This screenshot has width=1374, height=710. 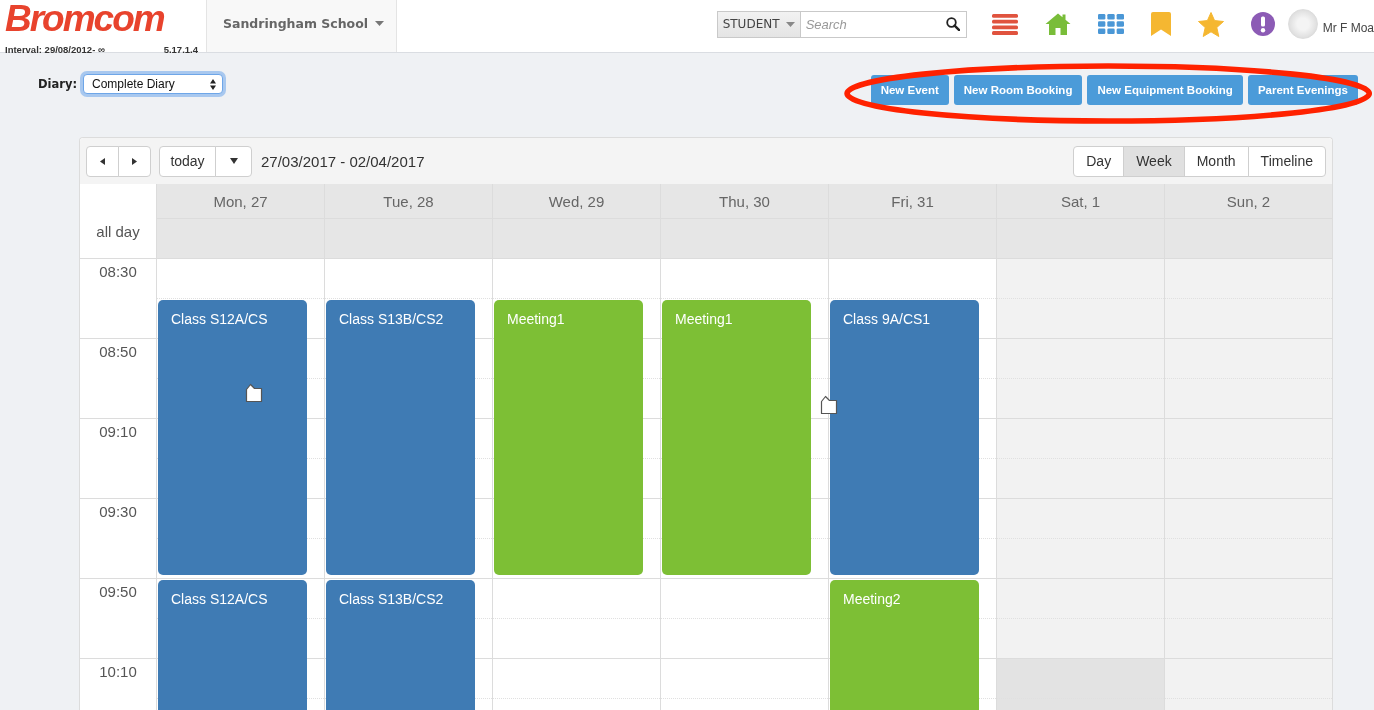 What do you see at coordinates (904, 645) in the screenshot?
I see `calendar-event: Meeting2` at bounding box center [904, 645].